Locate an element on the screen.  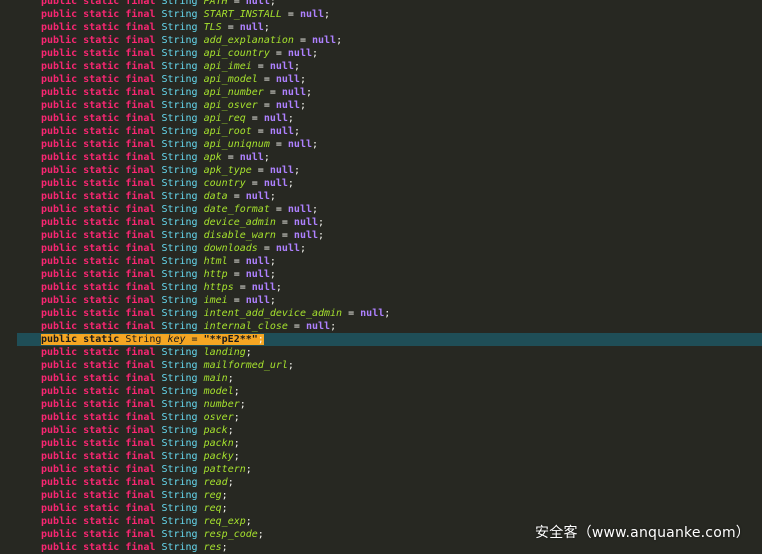
code-line: public static final String main; is located at coordinates (381, 378).